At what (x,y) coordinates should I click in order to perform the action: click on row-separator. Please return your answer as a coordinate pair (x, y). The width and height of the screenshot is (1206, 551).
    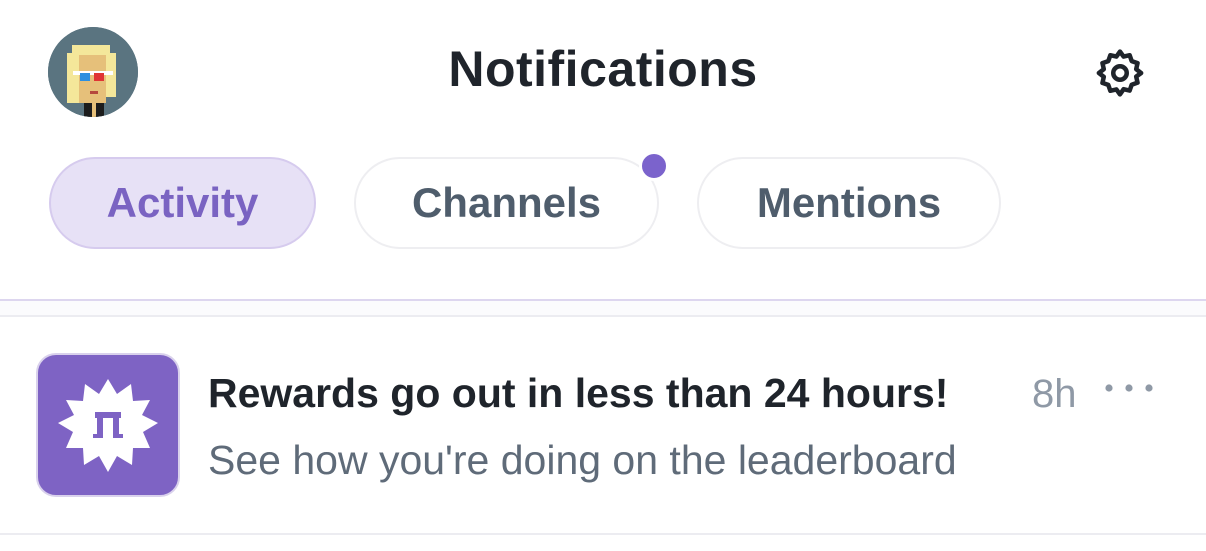
    Looking at the image, I should click on (603, 534).